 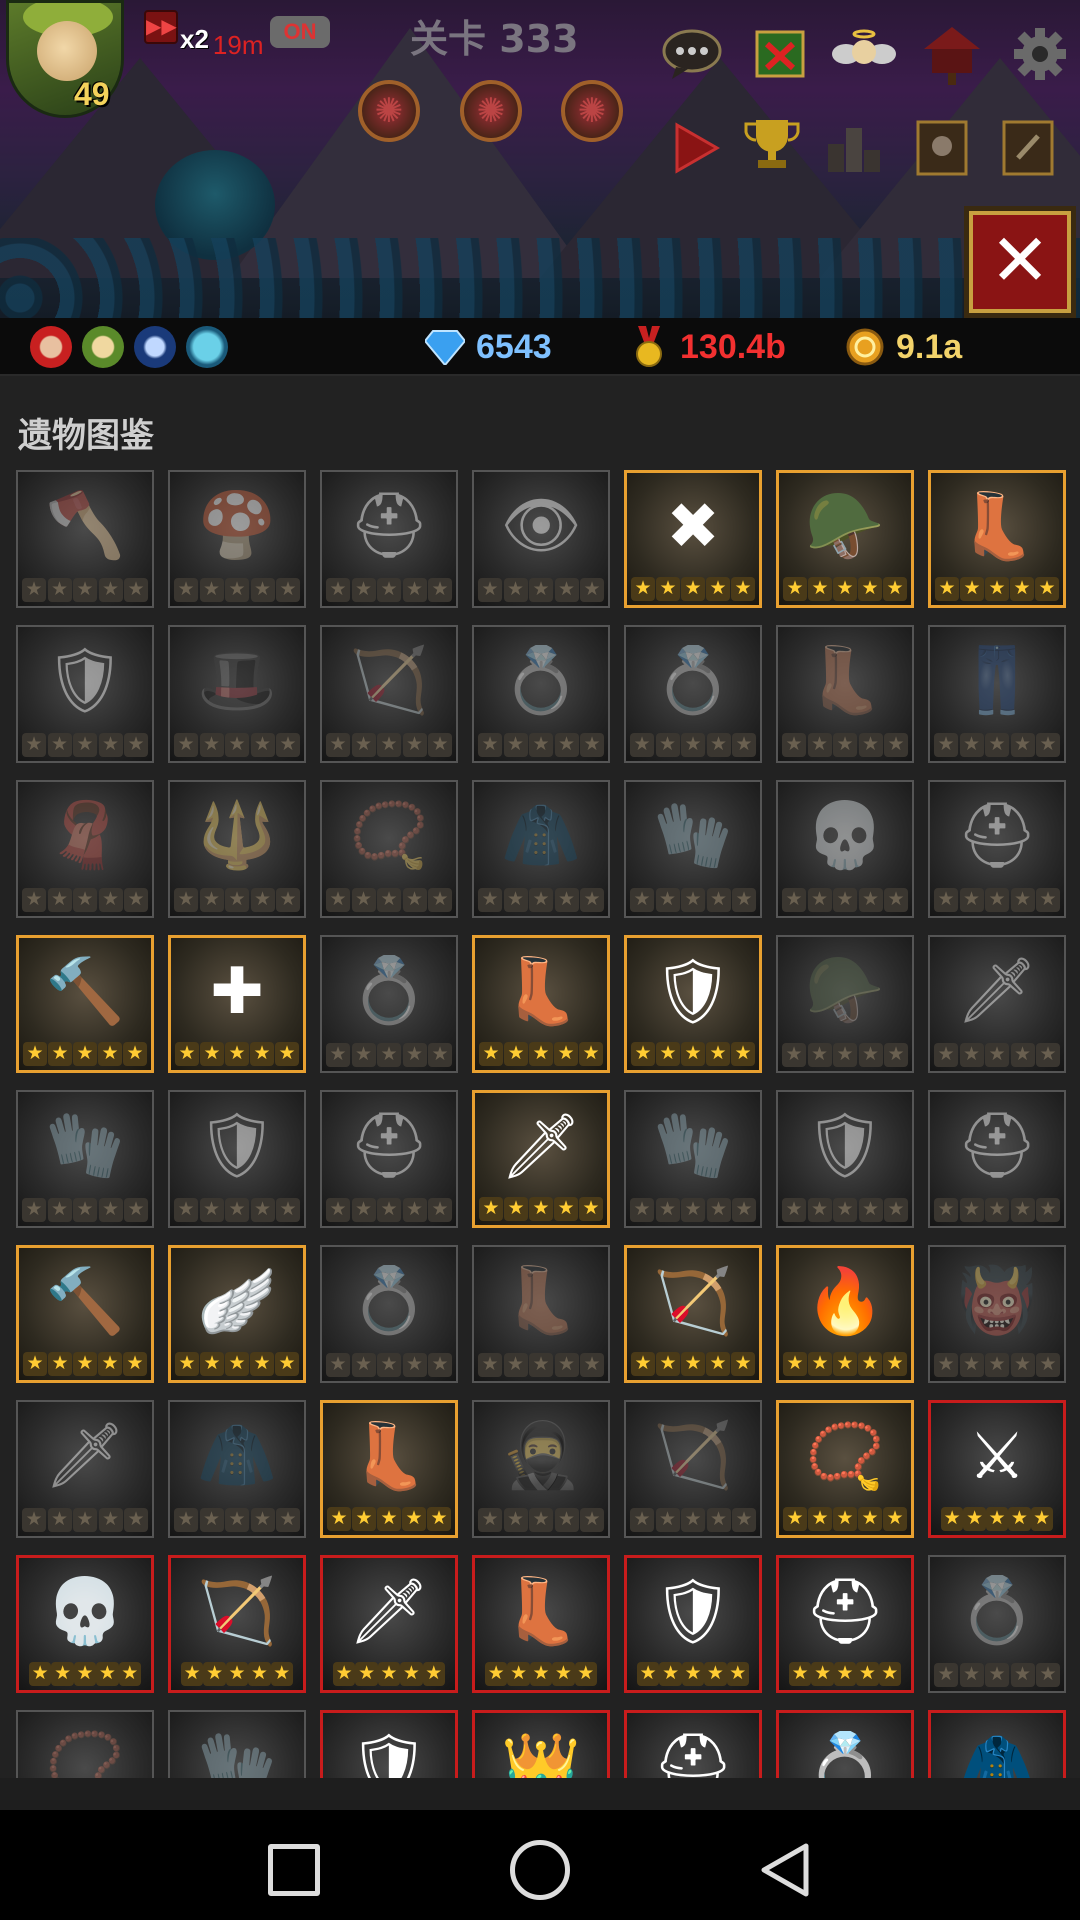 What do you see at coordinates (1020, 262) in the screenshot?
I see `close-button: ✕` at bounding box center [1020, 262].